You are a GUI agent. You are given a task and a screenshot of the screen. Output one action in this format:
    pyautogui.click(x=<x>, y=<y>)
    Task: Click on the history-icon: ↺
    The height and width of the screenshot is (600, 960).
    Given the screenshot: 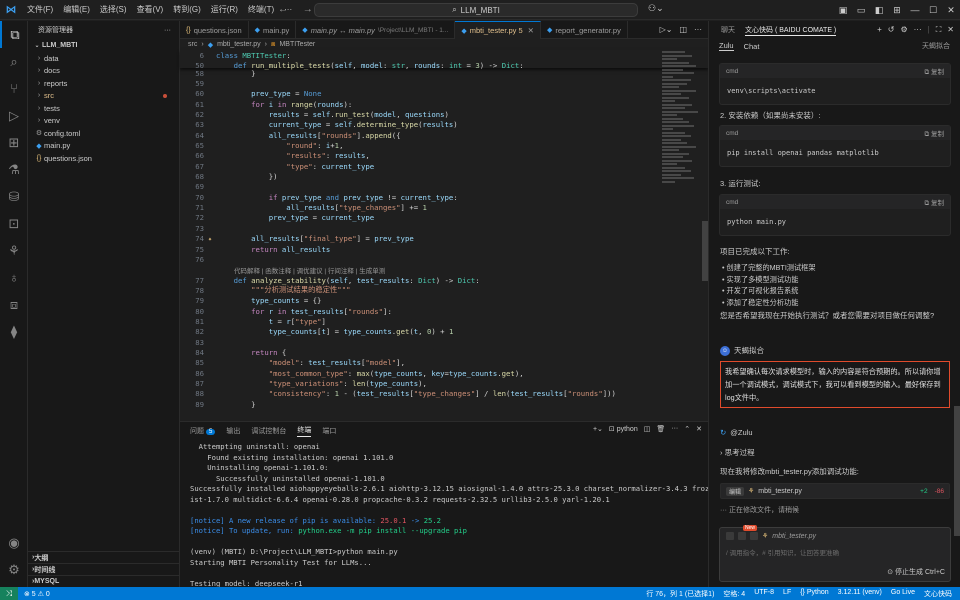 What is the action you would take?
    pyautogui.click(x=891, y=30)
    